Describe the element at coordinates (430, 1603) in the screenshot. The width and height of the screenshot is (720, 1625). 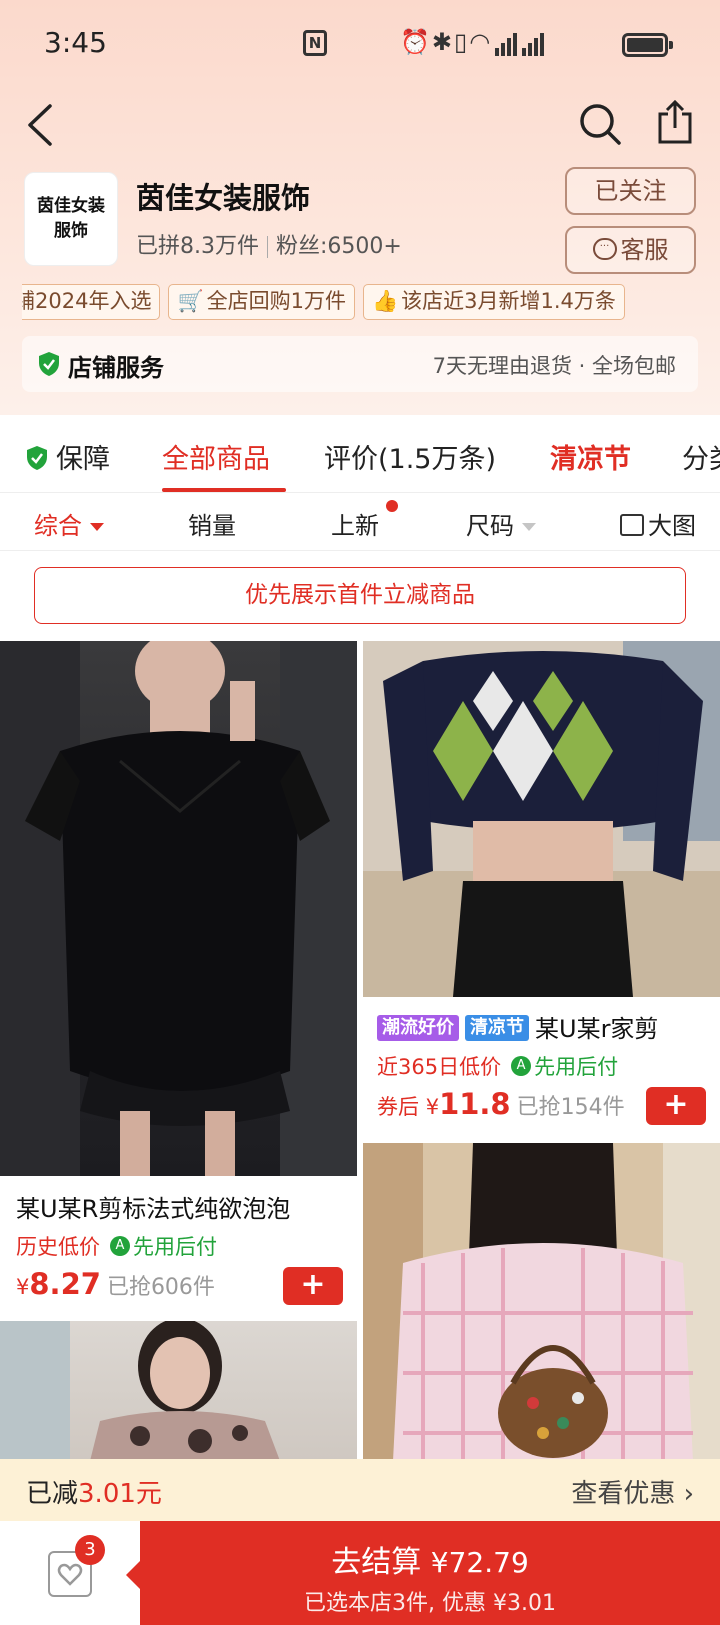
I see `checkout-summary: 已选本店3件, 优惠 ¥3.01` at that location.